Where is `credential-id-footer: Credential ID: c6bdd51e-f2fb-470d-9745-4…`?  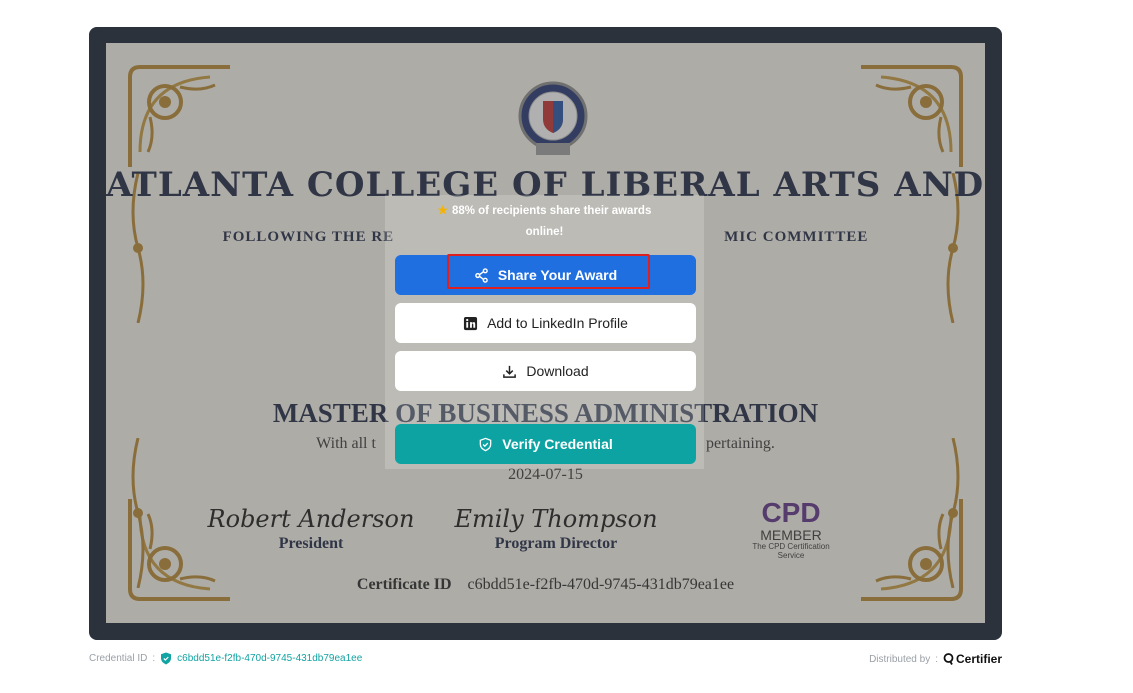
credential-id-footer: Credential ID: c6bdd51e-f2fb-470d-9745-4… is located at coordinates (226, 658).